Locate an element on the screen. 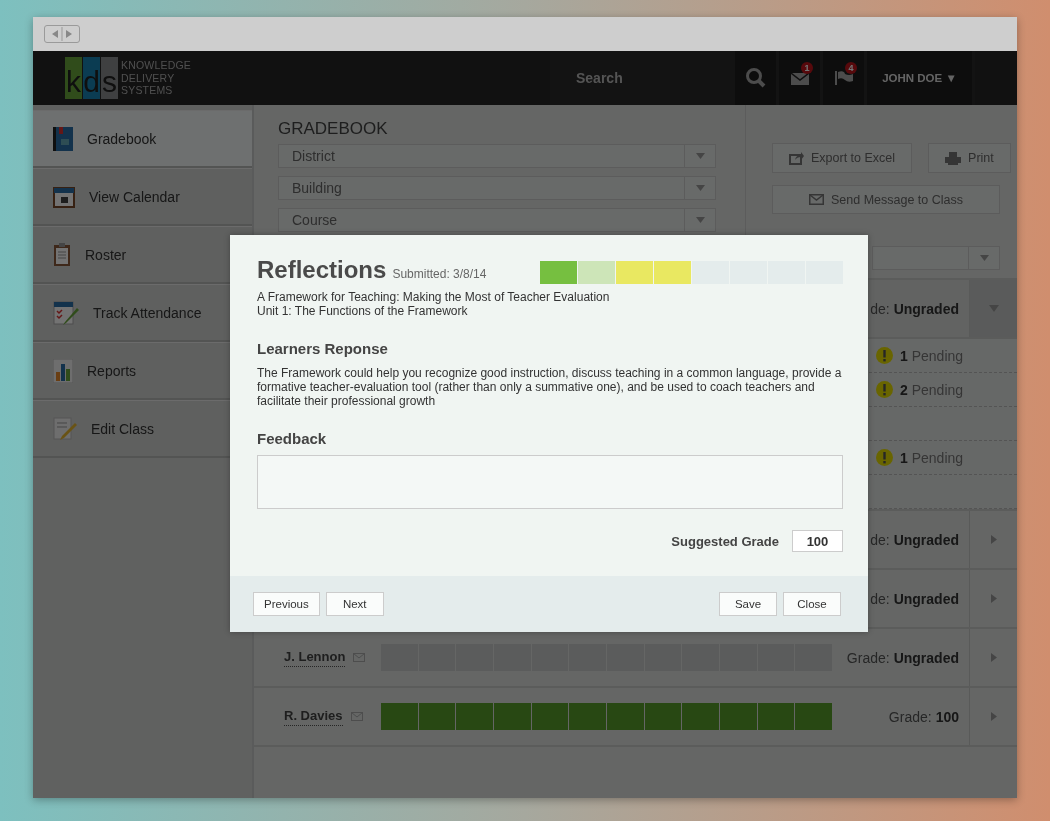  book-icon is located at coordinates (63, 138).